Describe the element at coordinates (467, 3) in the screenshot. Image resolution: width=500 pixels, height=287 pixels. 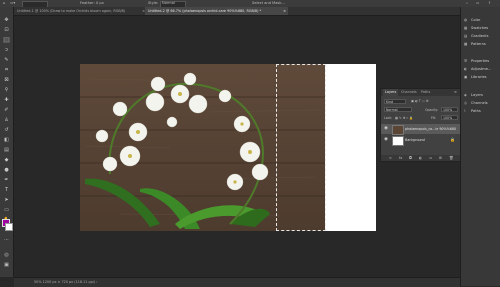
I see `search-icon: ⌕` at that location.